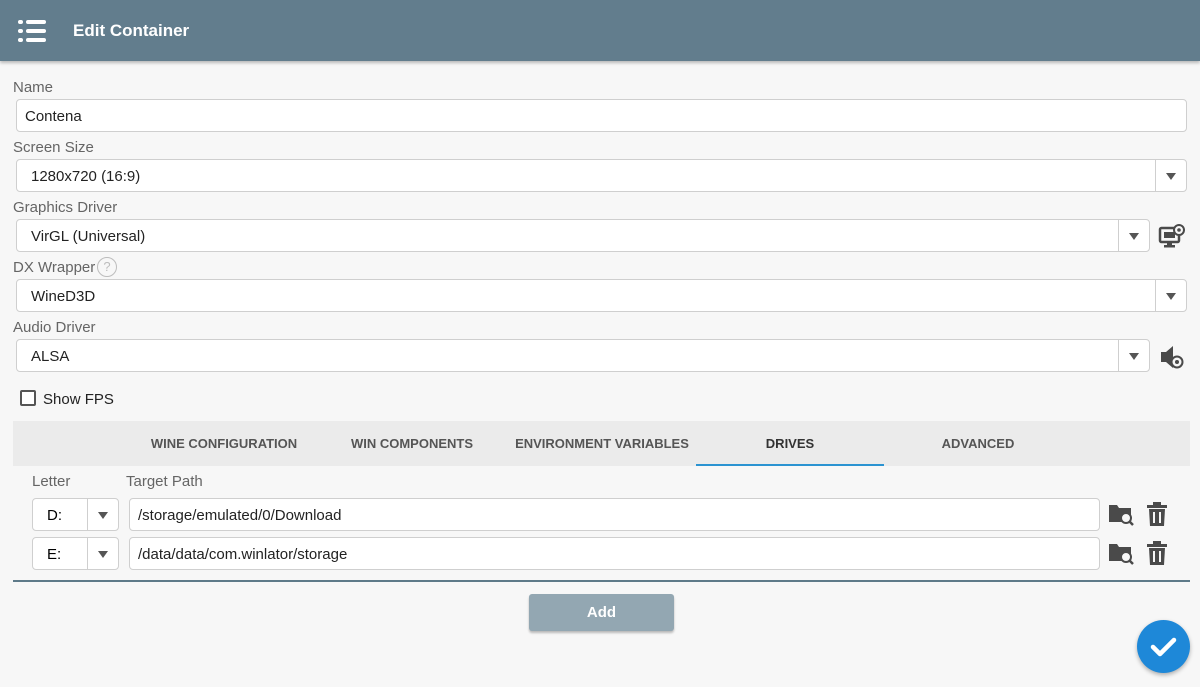 This screenshot has height=687, width=1200. Describe the element at coordinates (583, 355) in the screenshot. I see `audio-driver-select: ALSA` at that location.